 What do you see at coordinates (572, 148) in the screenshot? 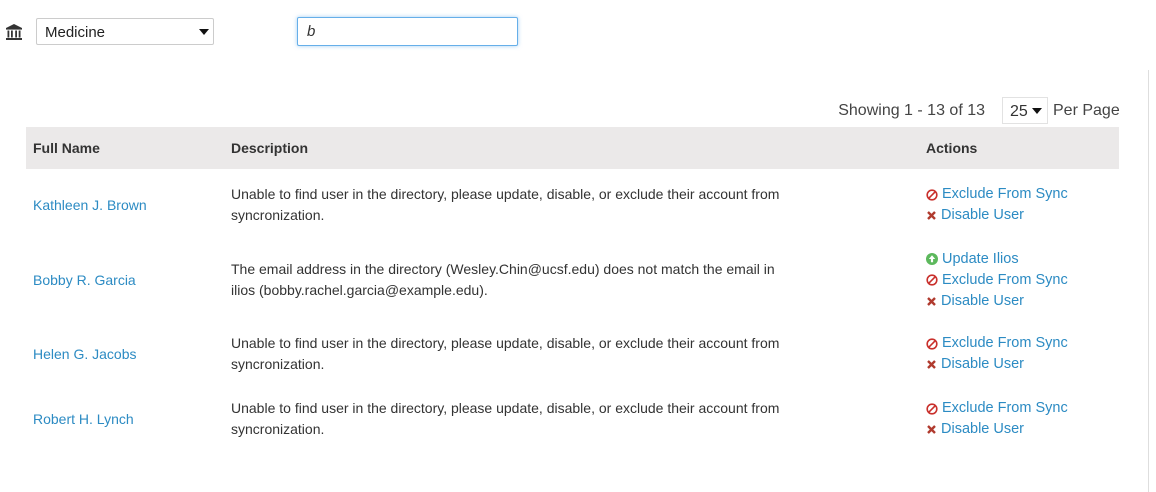
I see `table-header-row: Full Name Description Actions` at bounding box center [572, 148].